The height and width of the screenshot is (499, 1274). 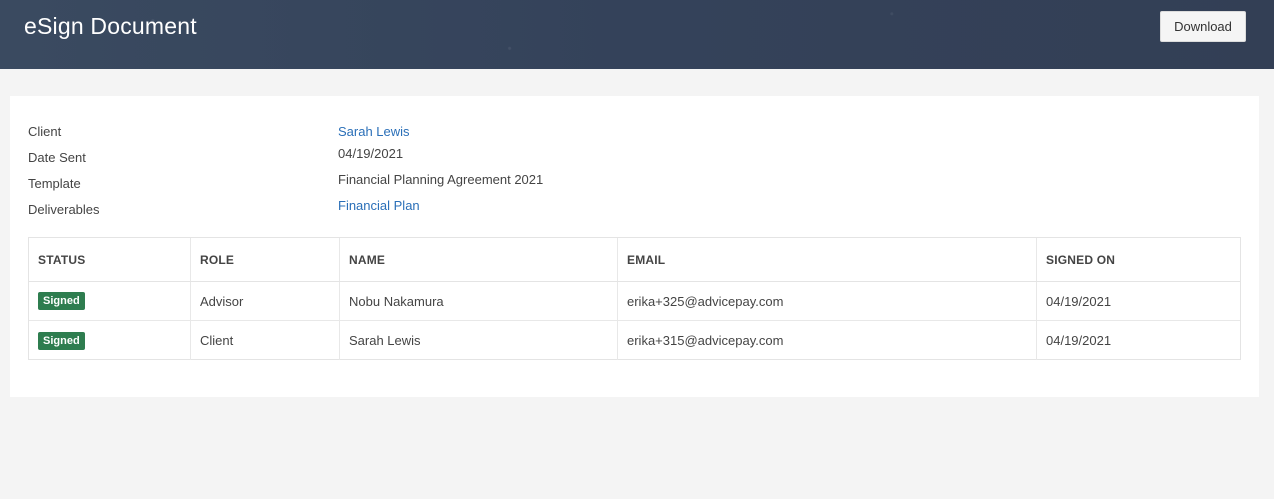 What do you see at coordinates (478, 340) in the screenshot?
I see `name-cell: Sarah Lewis` at bounding box center [478, 340].